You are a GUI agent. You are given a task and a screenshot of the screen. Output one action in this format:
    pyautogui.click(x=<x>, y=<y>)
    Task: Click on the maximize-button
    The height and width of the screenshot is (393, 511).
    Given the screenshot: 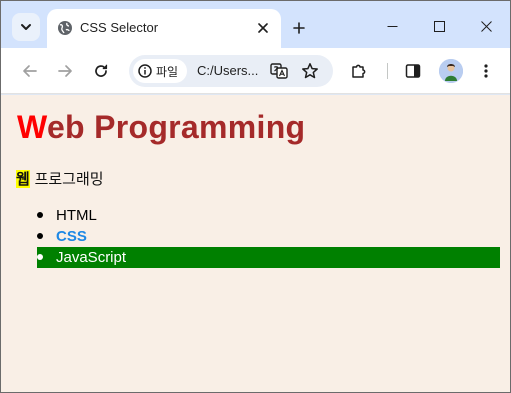 What is the action you would take?
    pyautogui.click(x=439, y=26)
    